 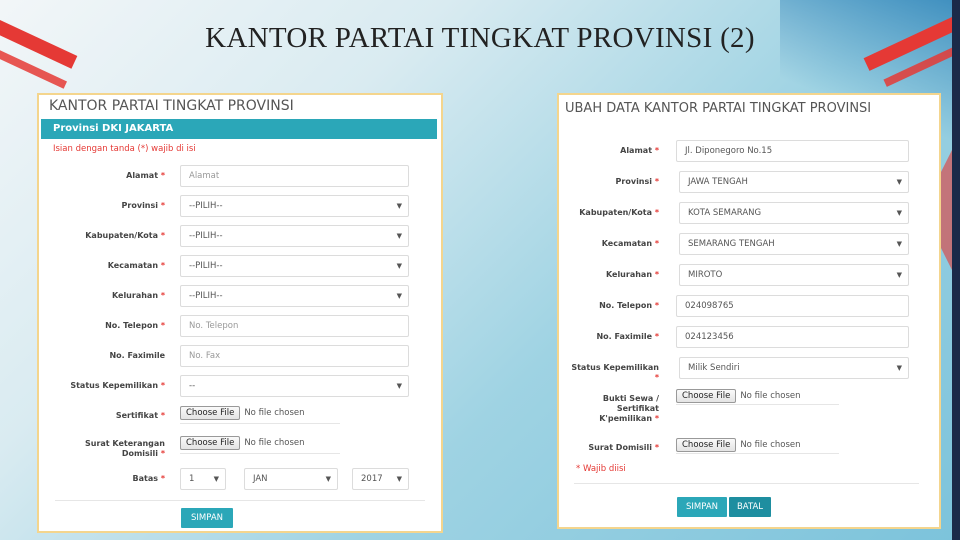 What do you see at coordinates (480, 38) in the screenshot?
I see `slide-title: KANTOR PARTAI TINGKAT PROVINSI (2)` at bounding box center [480, 38].